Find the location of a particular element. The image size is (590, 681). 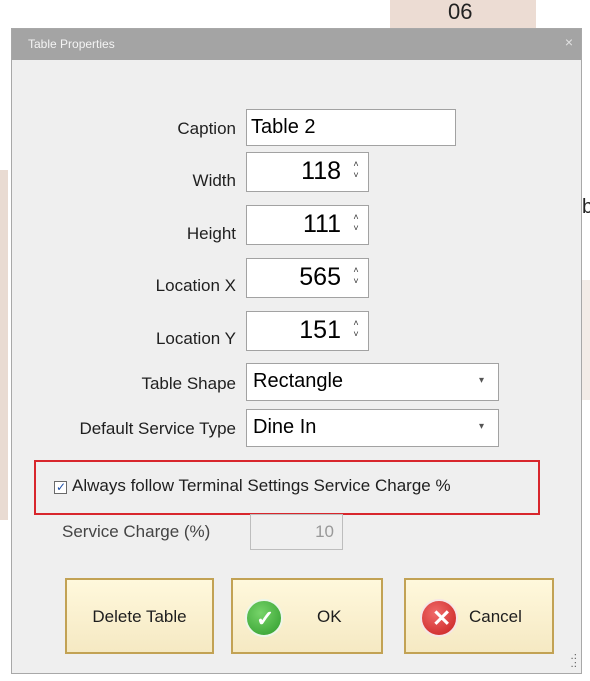

cancel-label: Cancel is located at coordinates (495, 616).